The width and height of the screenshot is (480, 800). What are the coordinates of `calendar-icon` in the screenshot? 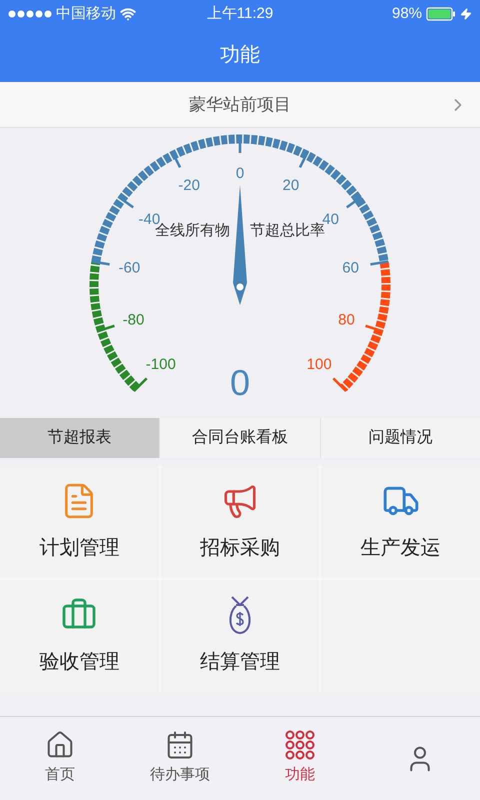 It's located at (180, 745).